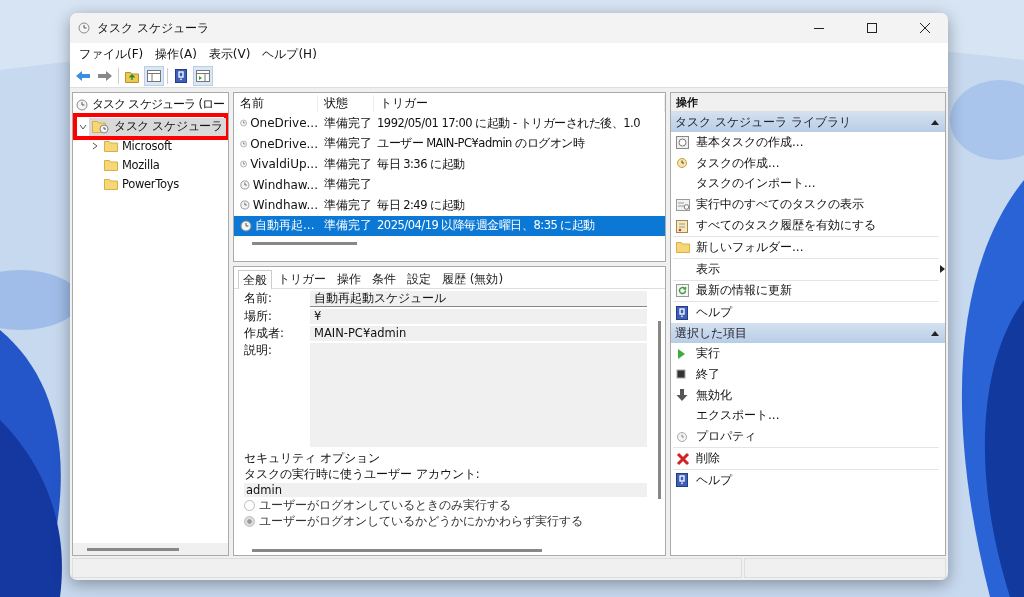 The width and height of the screenshot is (1024, 597). Describe the element at coordinates (150, 104) in the screenshot. I see `tree-item: タスク スケジューラ (ロー` at that location.